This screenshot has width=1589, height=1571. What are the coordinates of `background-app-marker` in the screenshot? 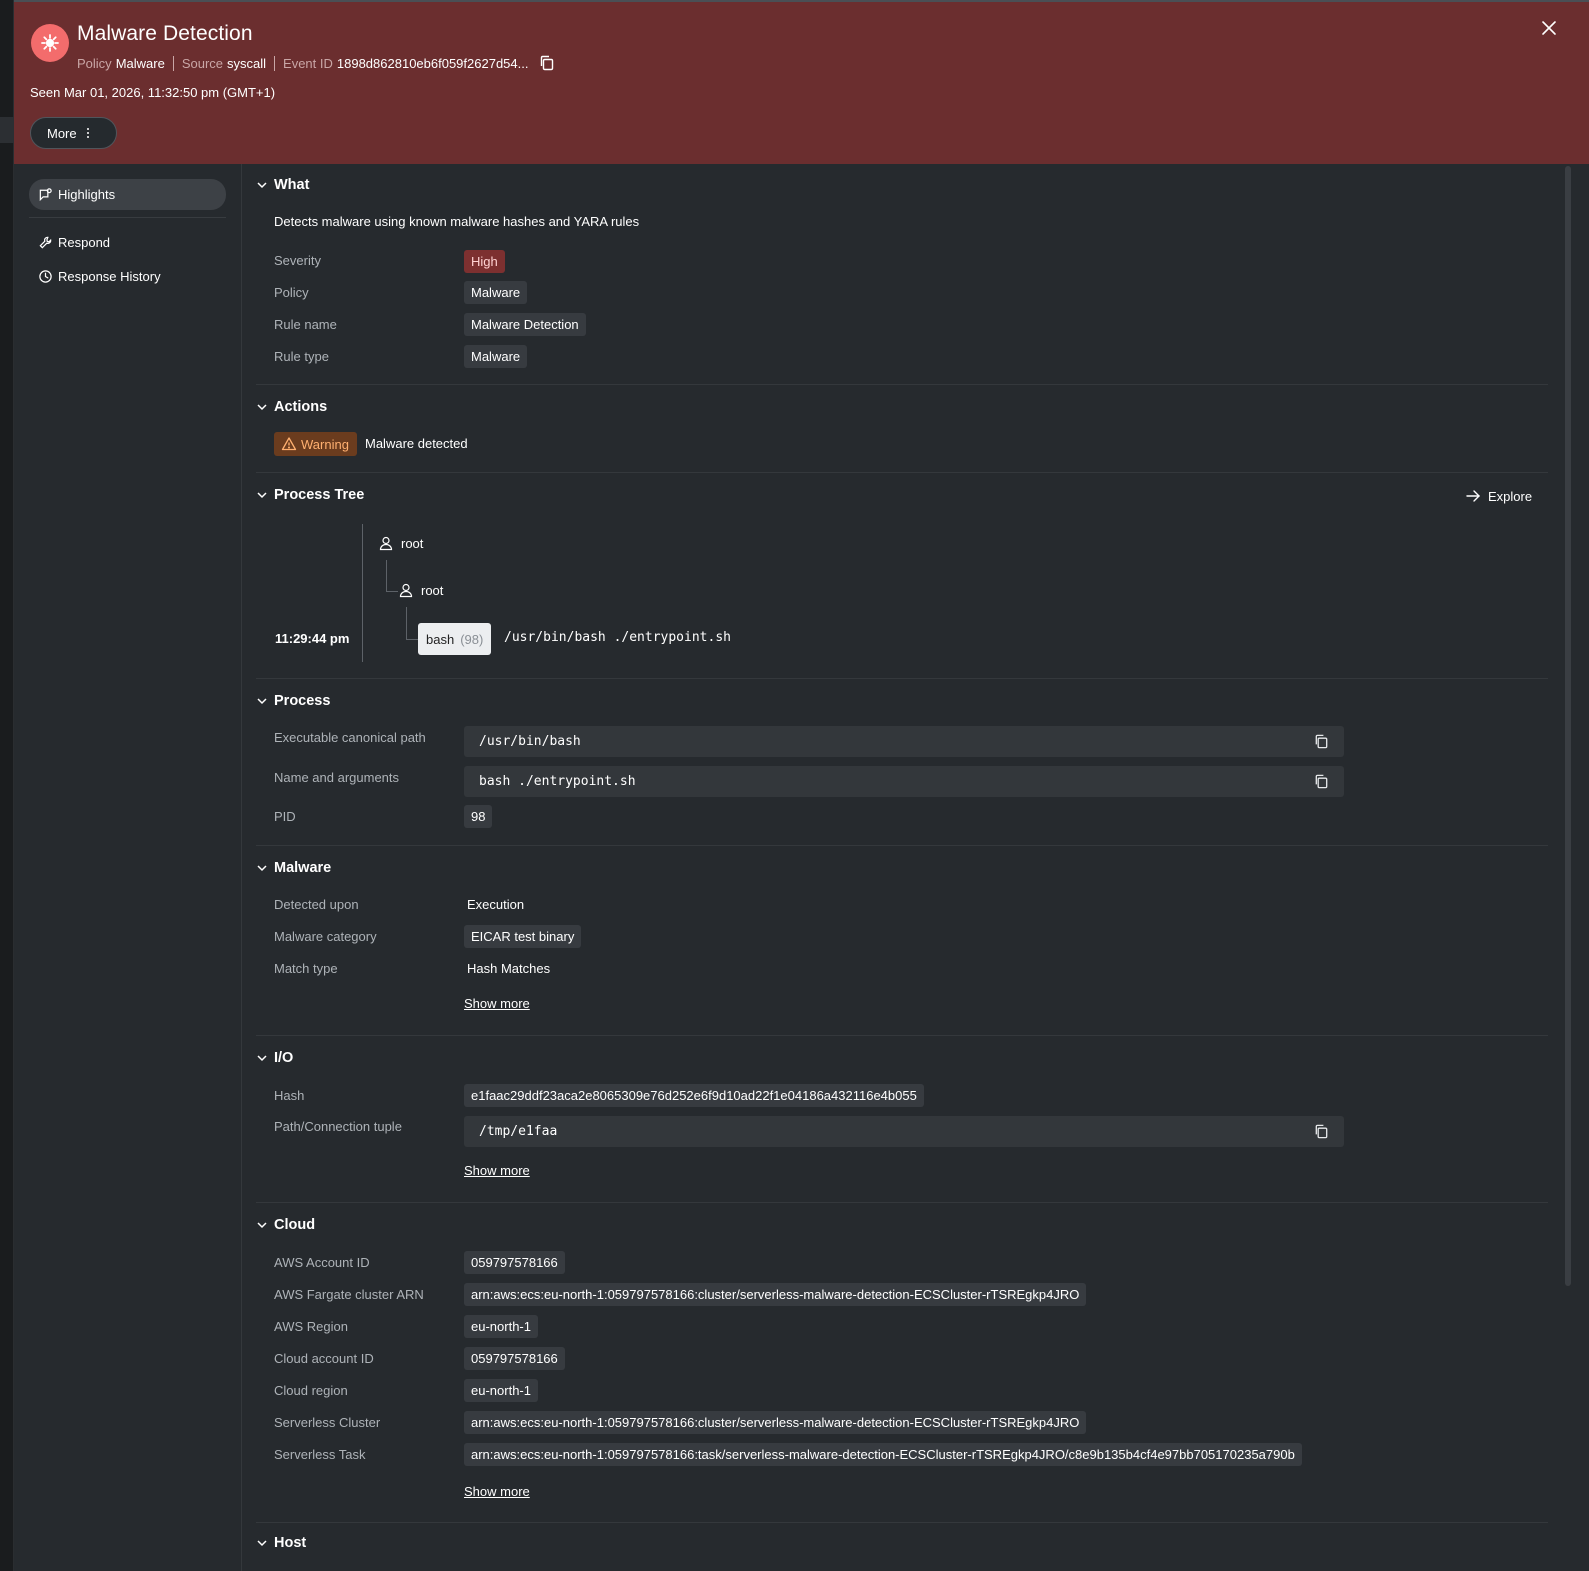 It's located at (7, 130).